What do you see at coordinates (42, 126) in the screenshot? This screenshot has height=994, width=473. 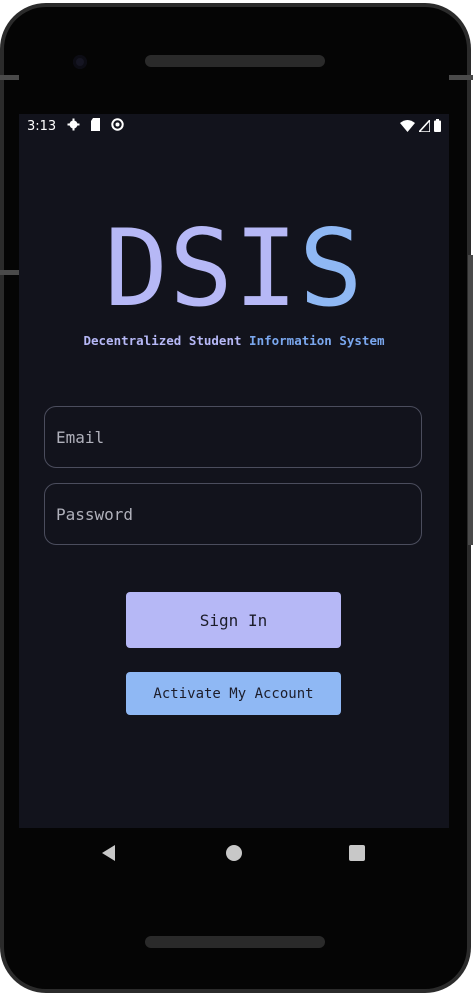 I see `status-time: 3:13` at bounding box center [42, 126].